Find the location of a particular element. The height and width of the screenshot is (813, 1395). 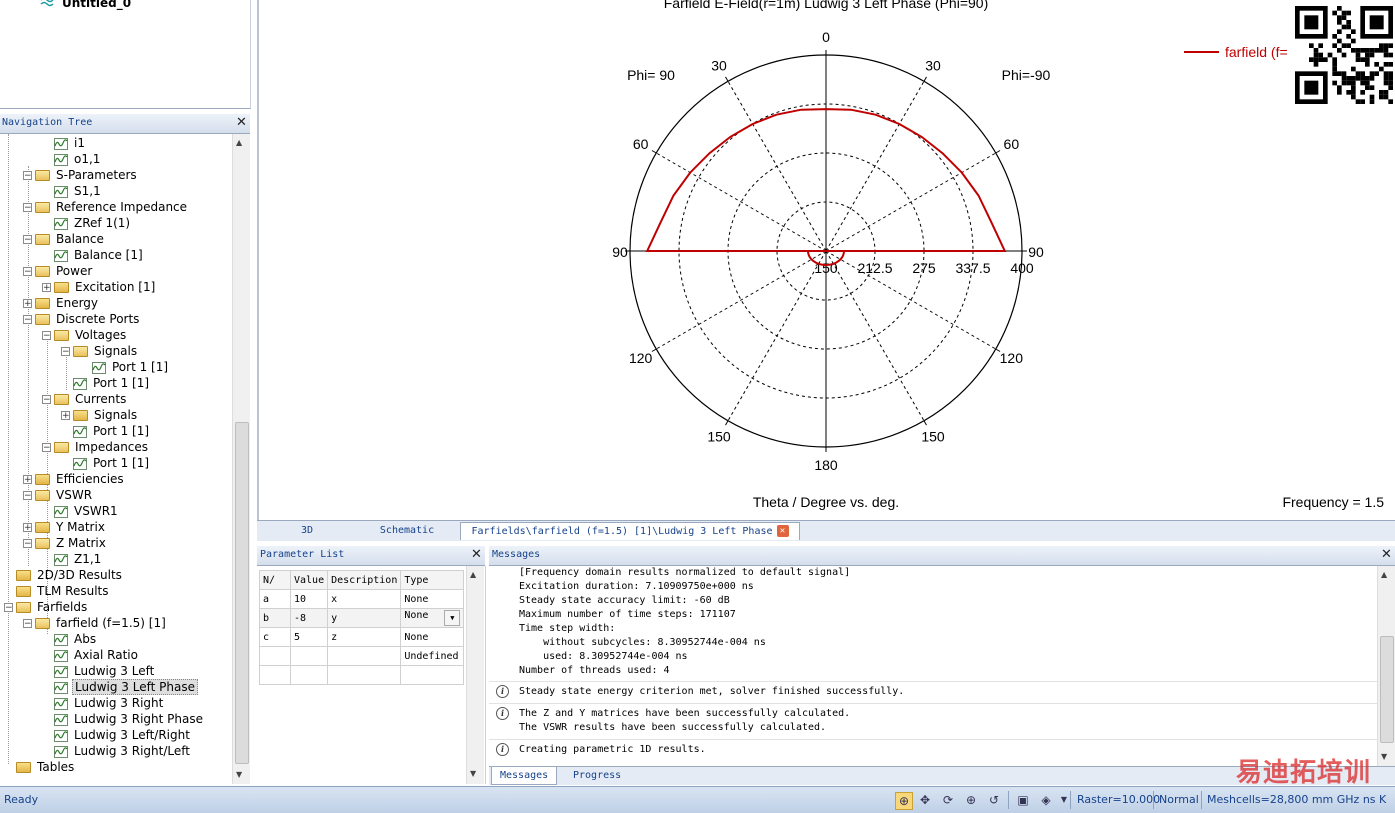

tree-item: − VSWR is located at coordinates (58, 495).